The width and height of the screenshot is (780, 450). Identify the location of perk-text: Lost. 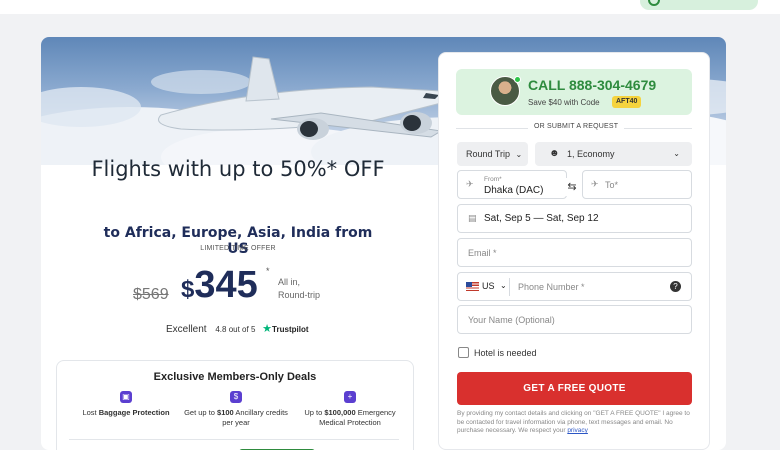
(90, 412).